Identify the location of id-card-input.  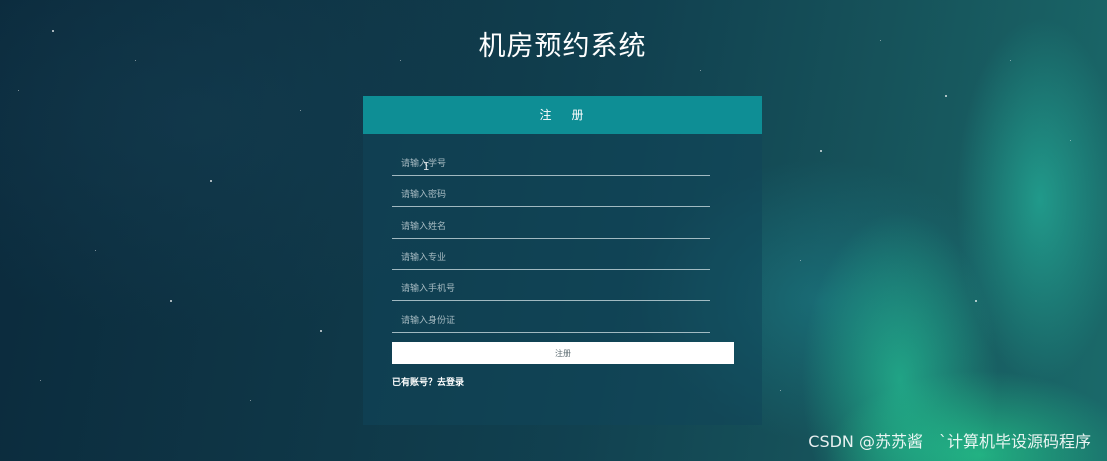
(551, 321).